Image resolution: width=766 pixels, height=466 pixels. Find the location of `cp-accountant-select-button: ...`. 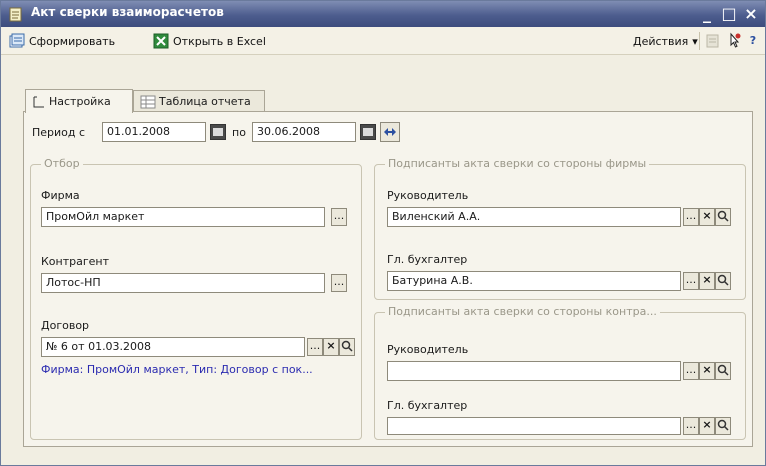

cp-accountant-select-button: ... is located at coordinates (691, 426).